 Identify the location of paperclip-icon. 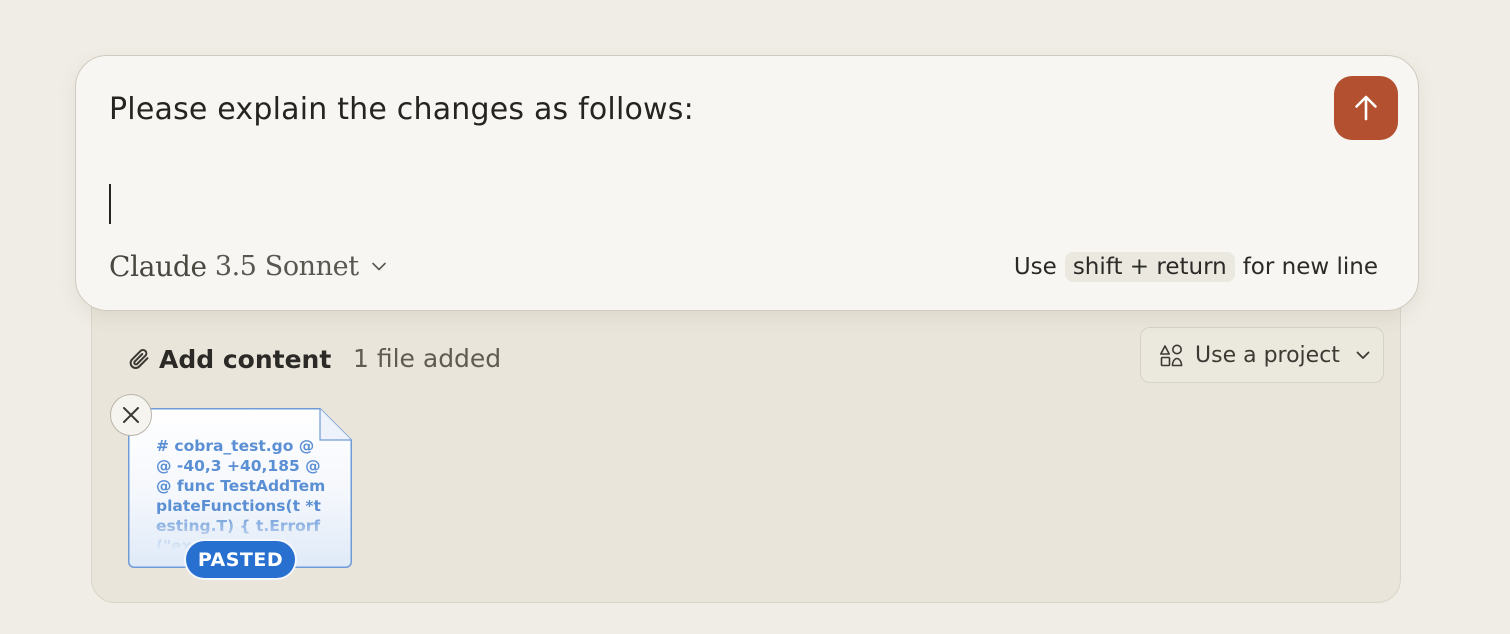
(139, 358).